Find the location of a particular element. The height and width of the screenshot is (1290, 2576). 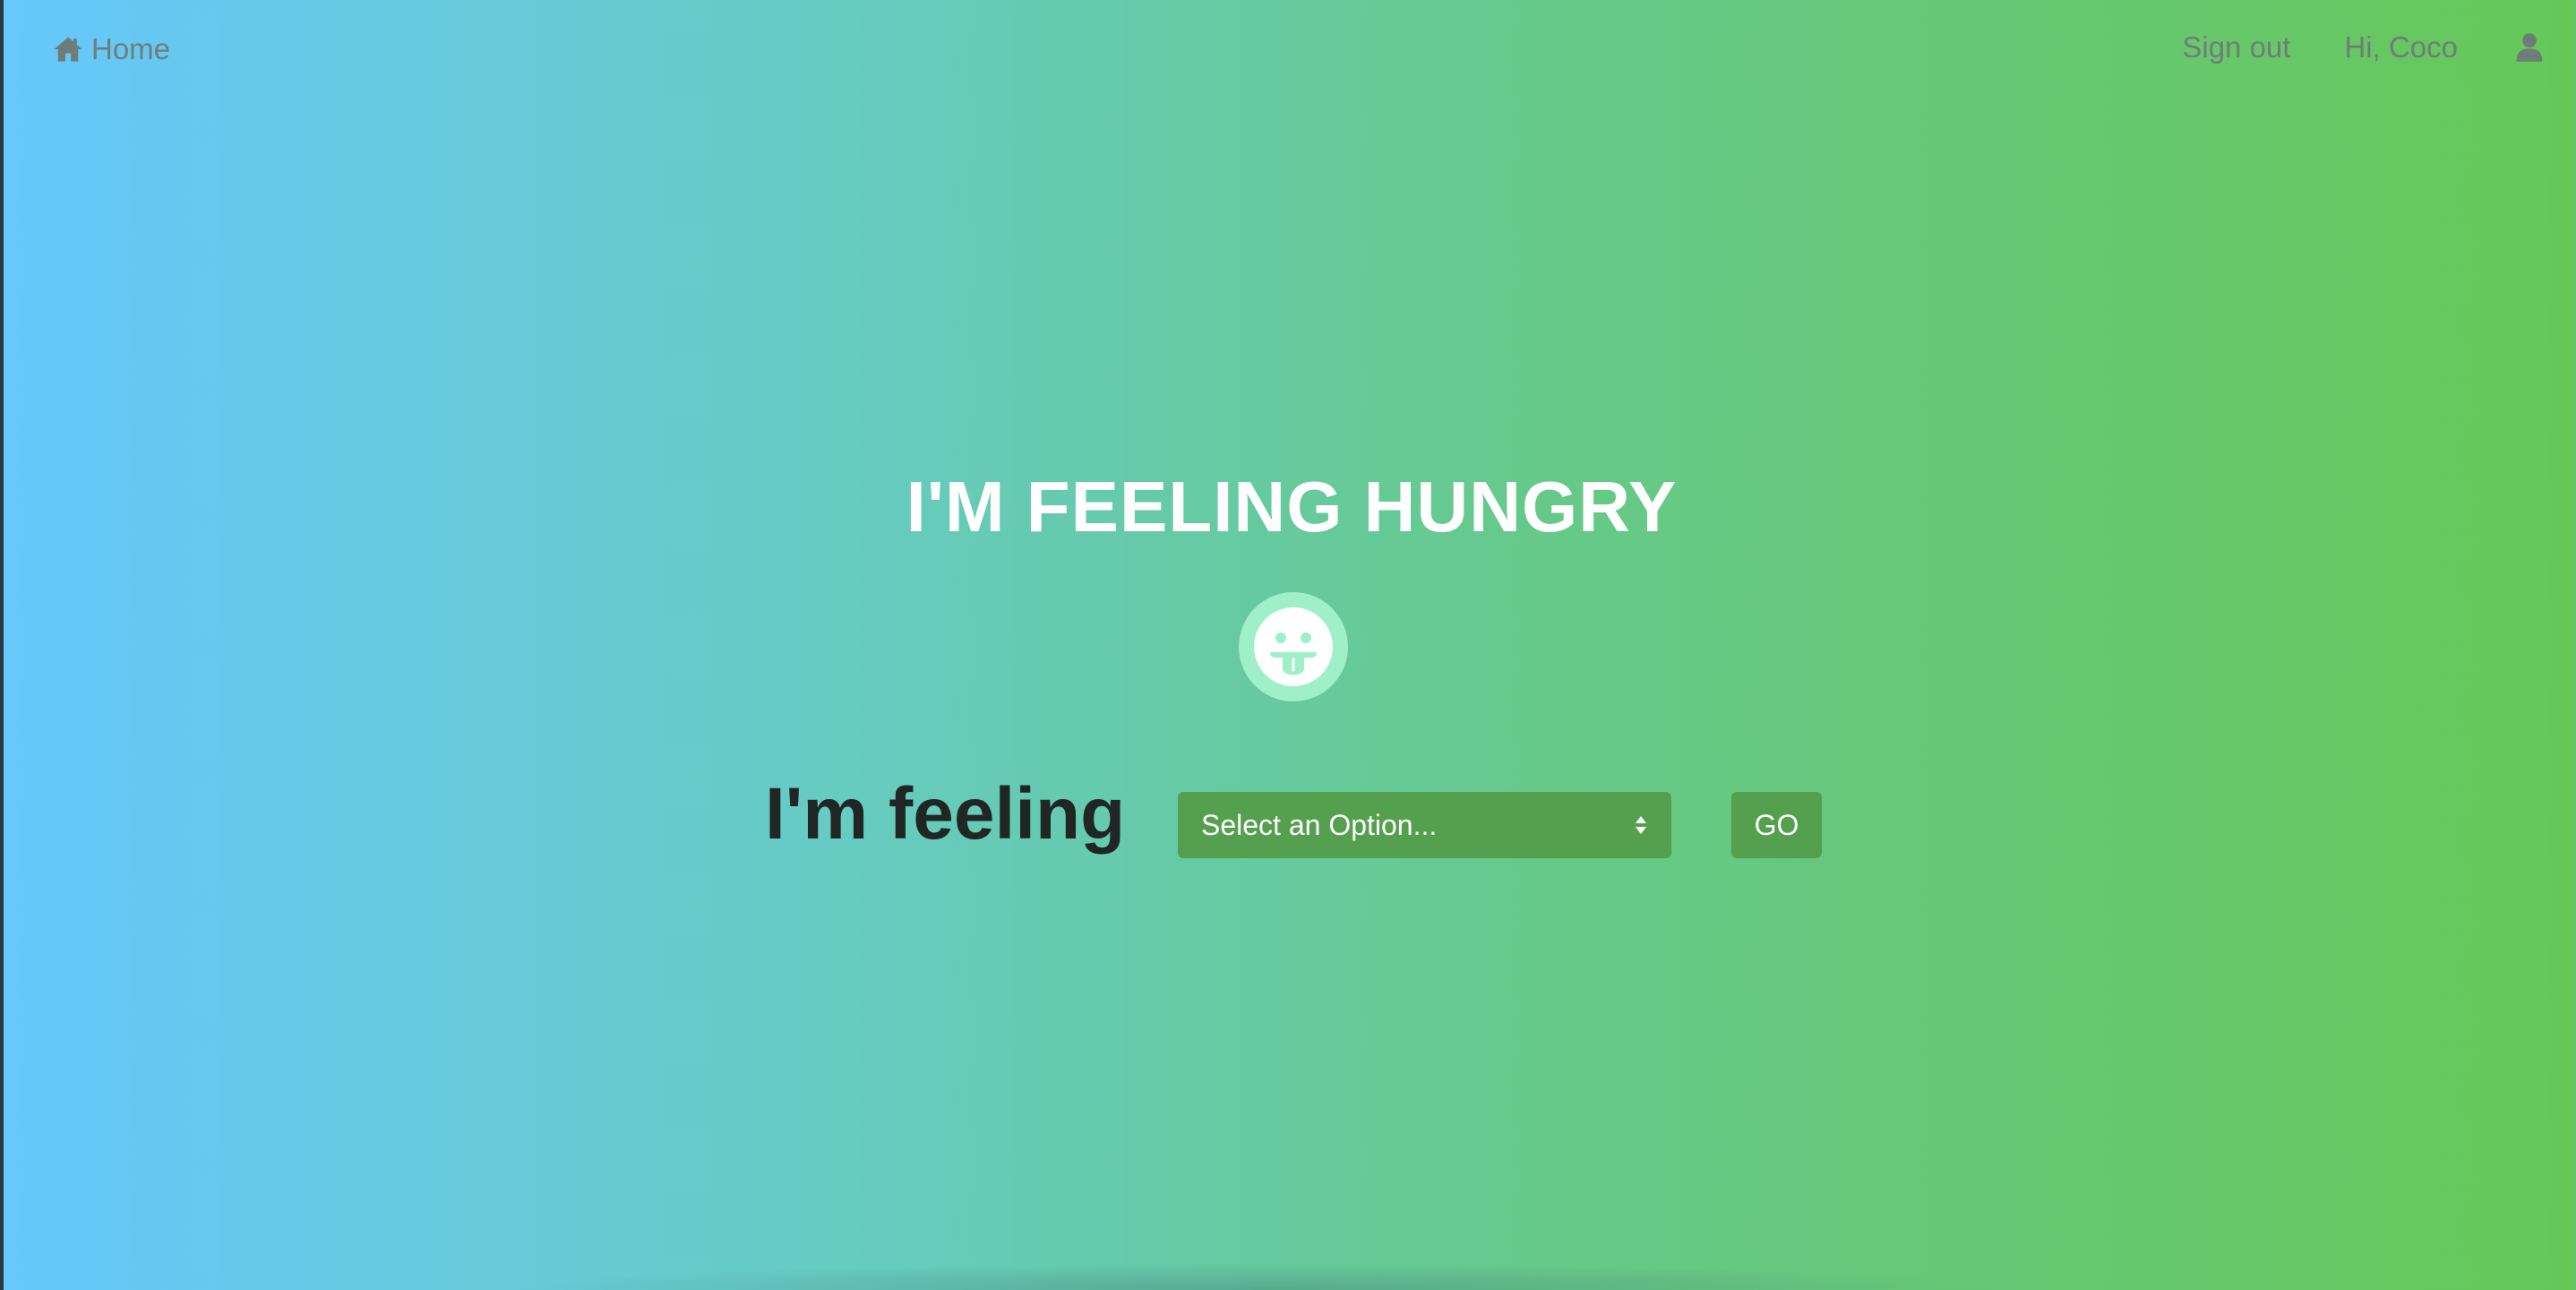

emoji-badge is located at coordinates (1293, 646).